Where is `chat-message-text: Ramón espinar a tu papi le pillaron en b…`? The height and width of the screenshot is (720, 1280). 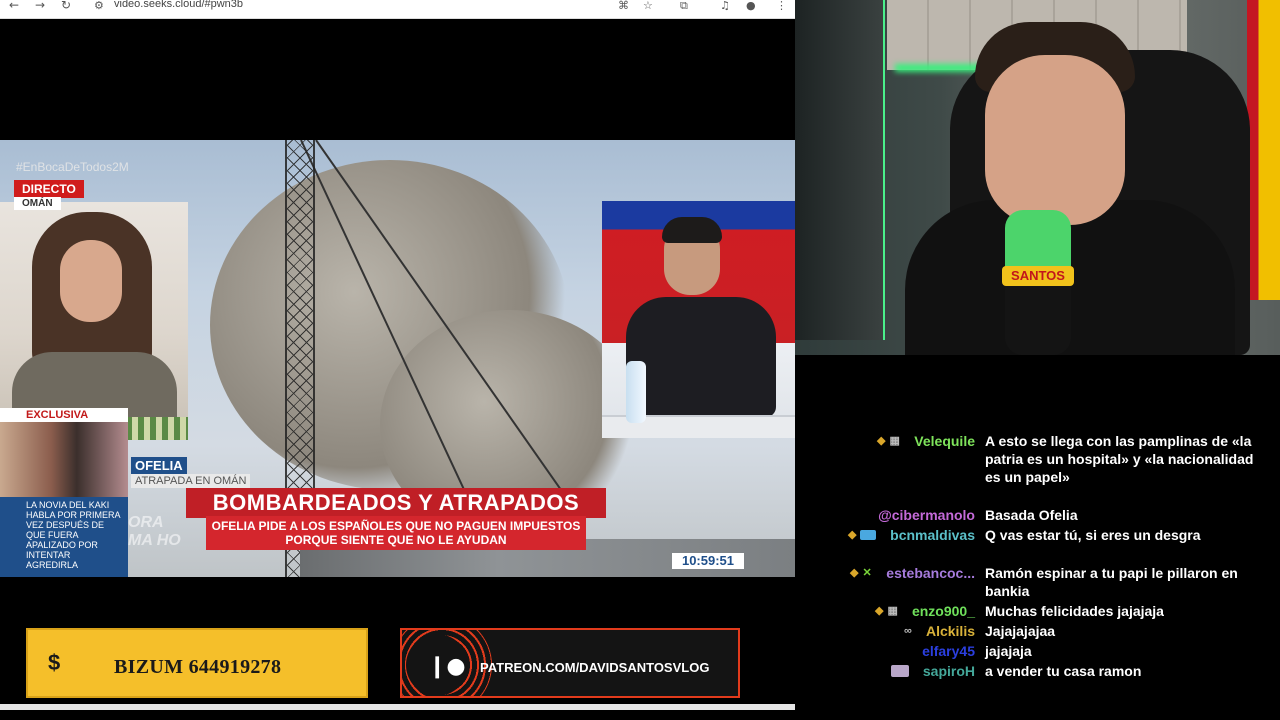
chat-message-text: Ramón espinar a tu papi le pillaron en b… is located at coordinates (1111, 582).